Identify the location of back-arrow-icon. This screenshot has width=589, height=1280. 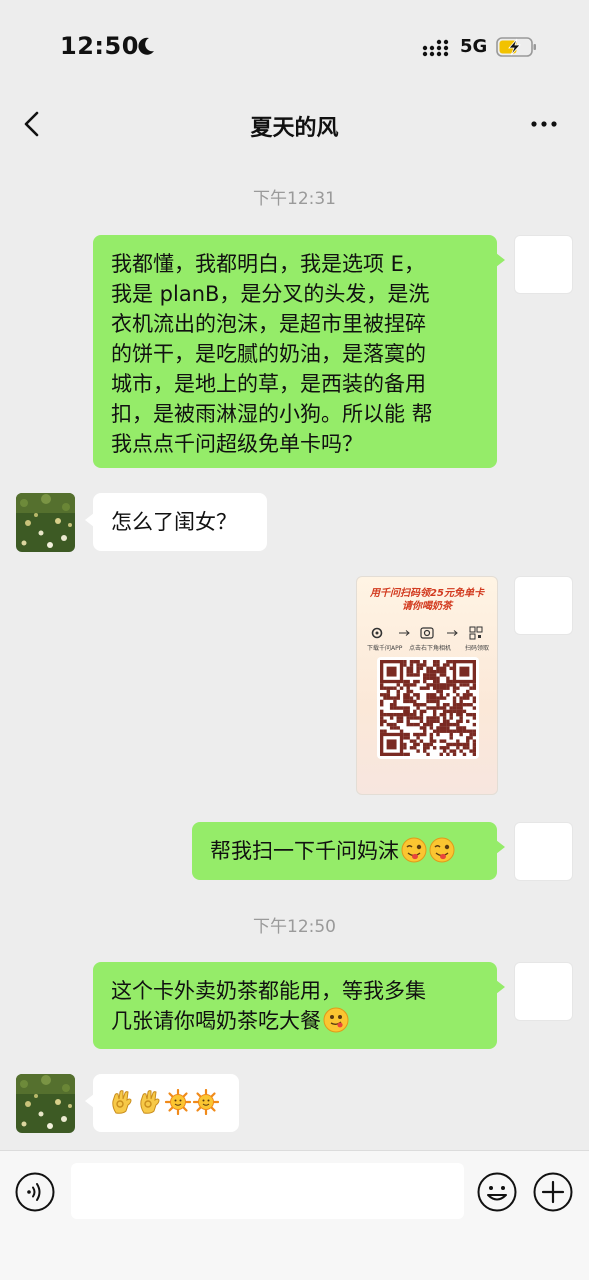
(32, 124).